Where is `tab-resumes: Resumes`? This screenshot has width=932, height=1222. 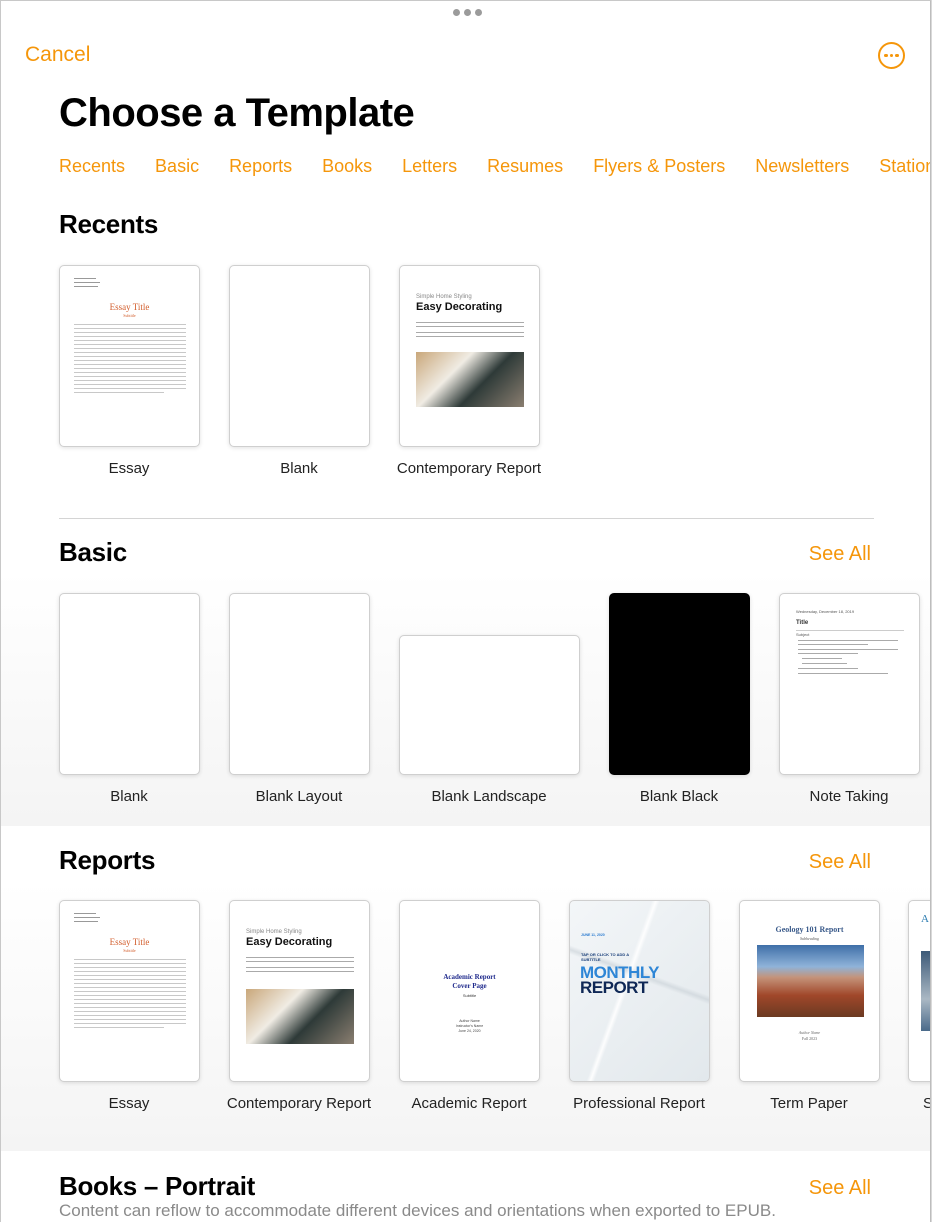 tab-resumes: Resumes is located at coordinates (525, 166).